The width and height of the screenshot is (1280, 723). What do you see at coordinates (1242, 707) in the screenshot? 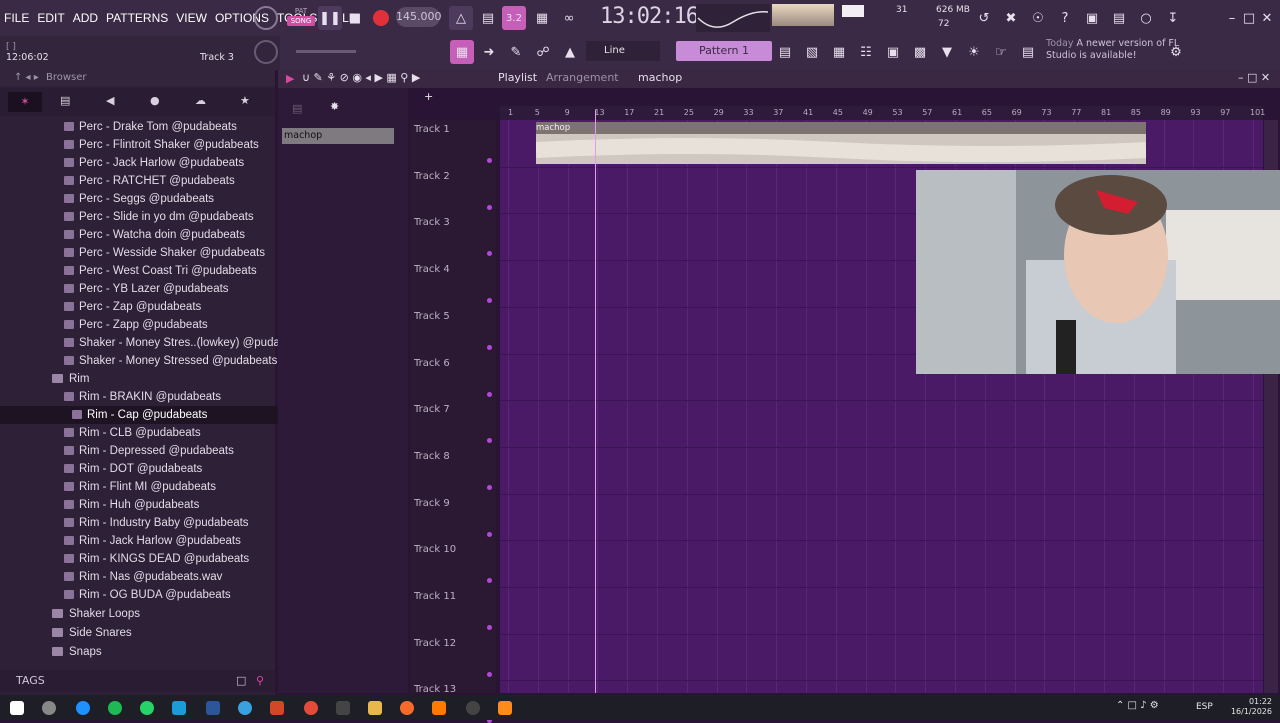
I see `system-clock: 01:22 16/1/2026` at bounding box center [1242, 707].